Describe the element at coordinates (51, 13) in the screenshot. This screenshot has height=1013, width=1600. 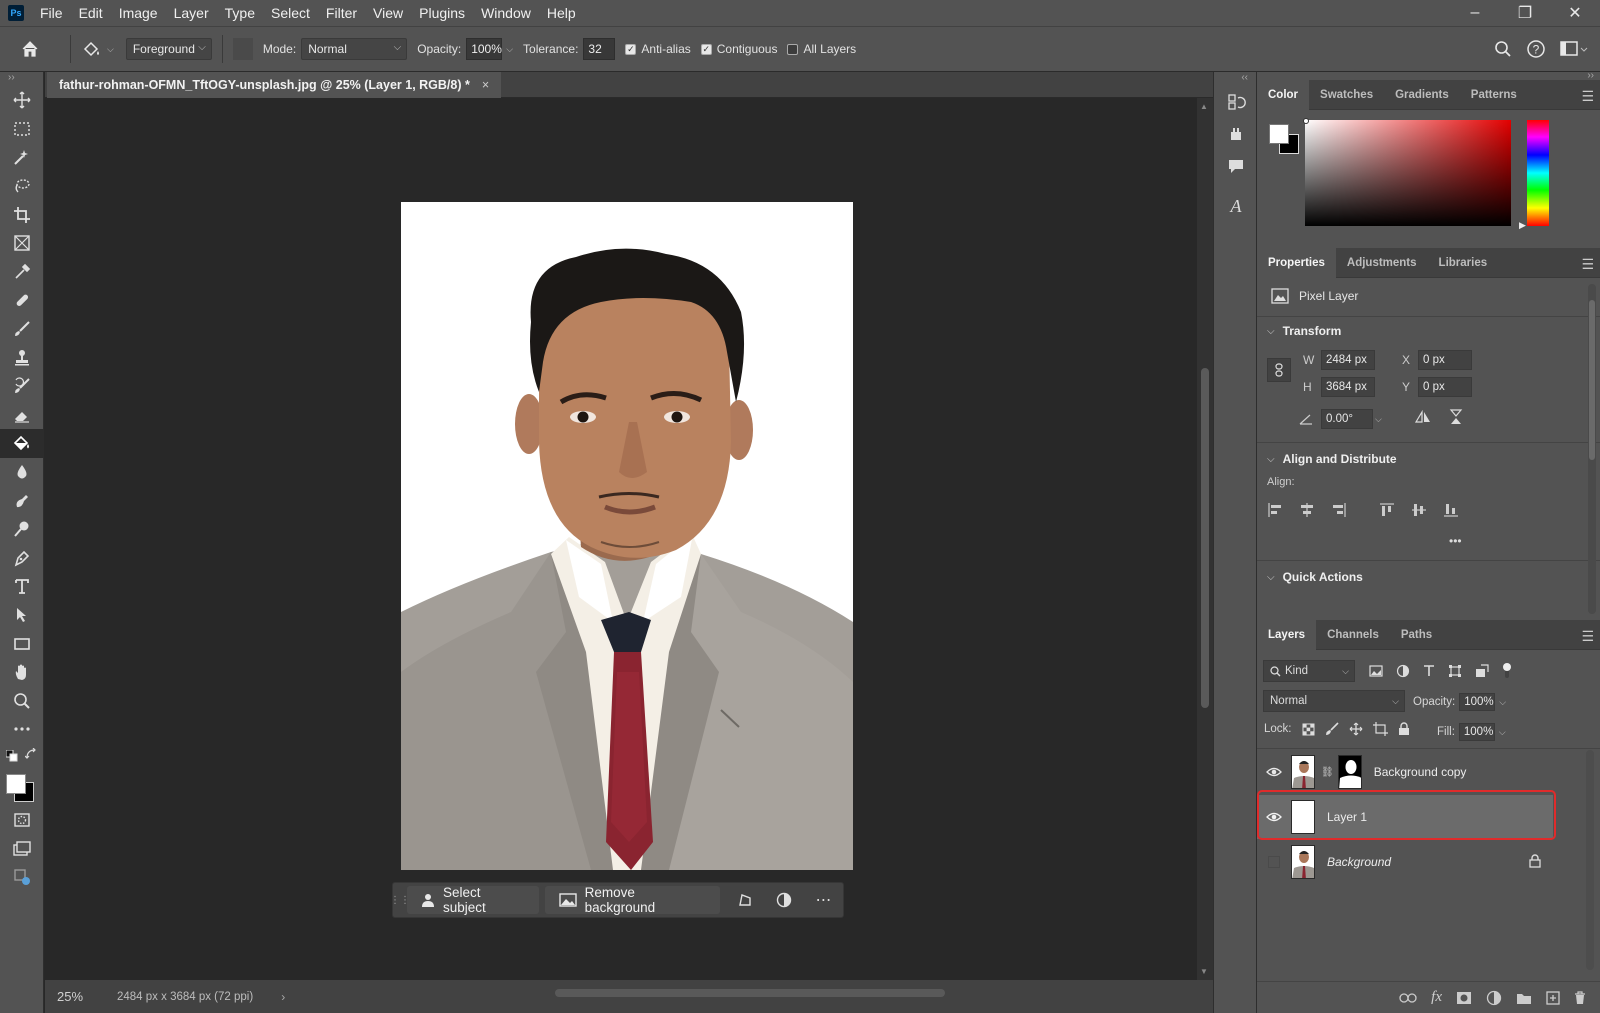
I see `menu-file: File` at that location.